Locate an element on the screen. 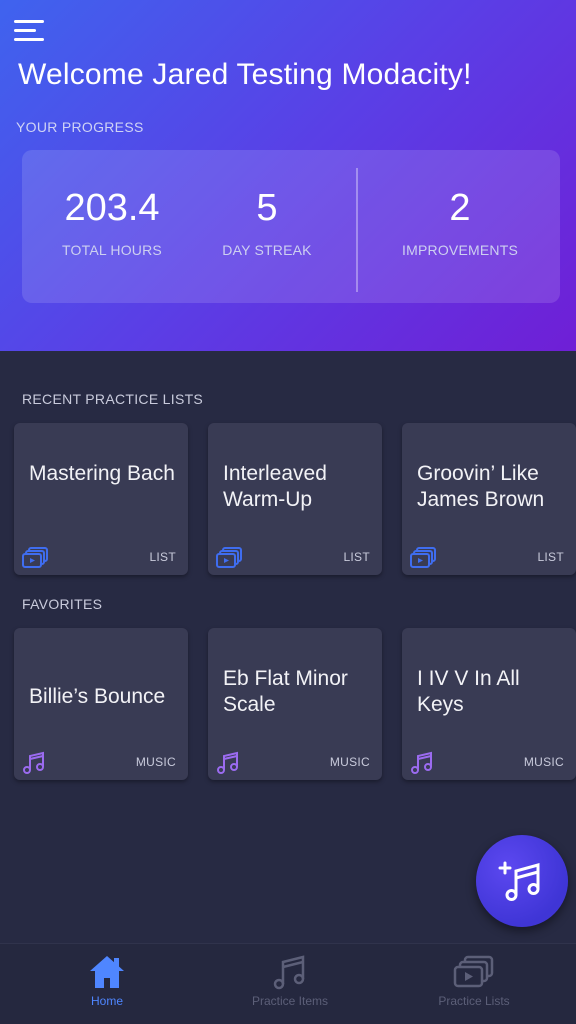 This screenshot has height=1024, width=576. tab-practice-lists-label: Practice Lists is located at coordinates (474, 1001).